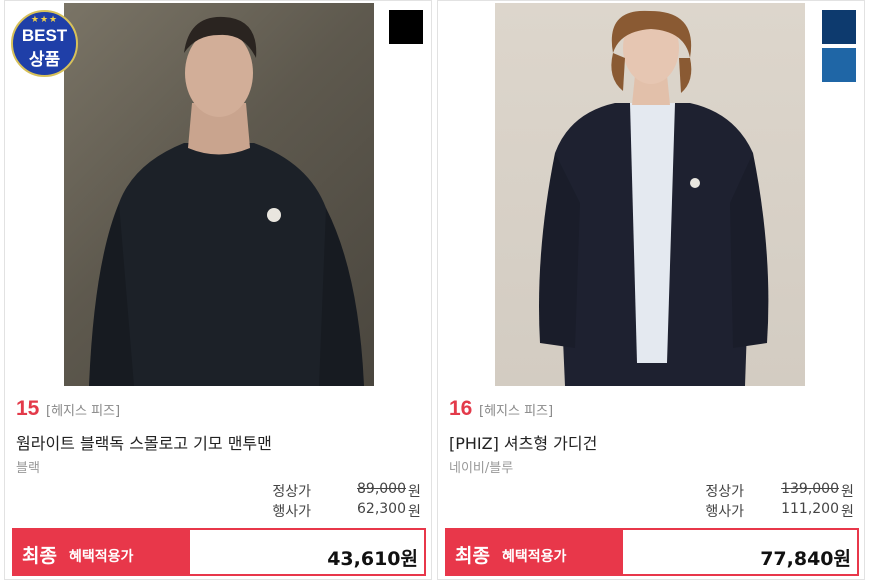 This screenshot has height=580, width=869. What do you see at coordinates (839, 27) in the screenshot?
I see `color-swatch-navy` at bounding box center [839, 27].